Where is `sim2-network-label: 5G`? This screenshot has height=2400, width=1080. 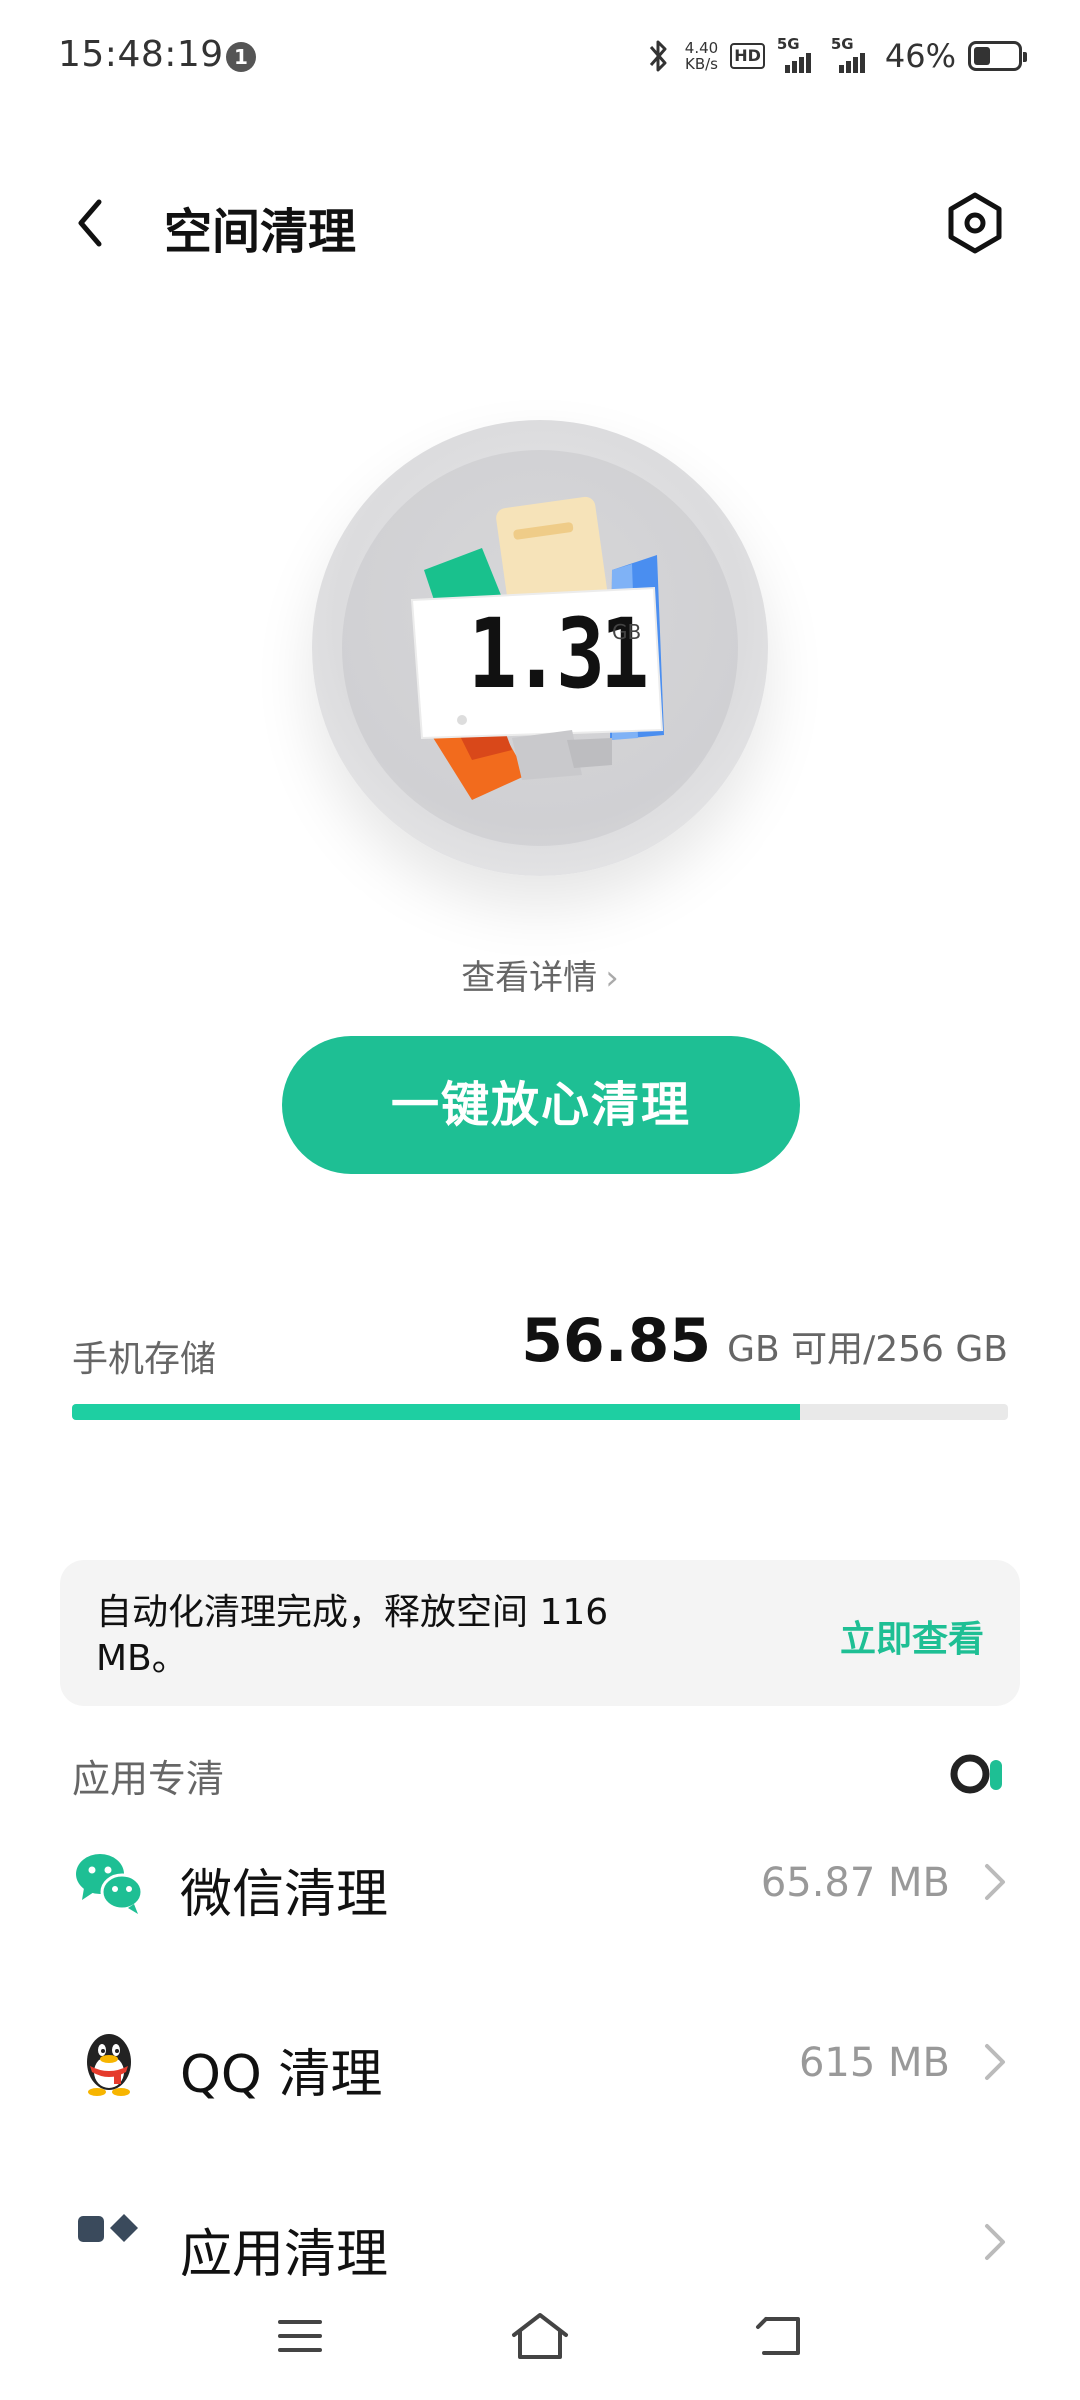 sim2-network-label: 5G is located at coordinates (842, 44).